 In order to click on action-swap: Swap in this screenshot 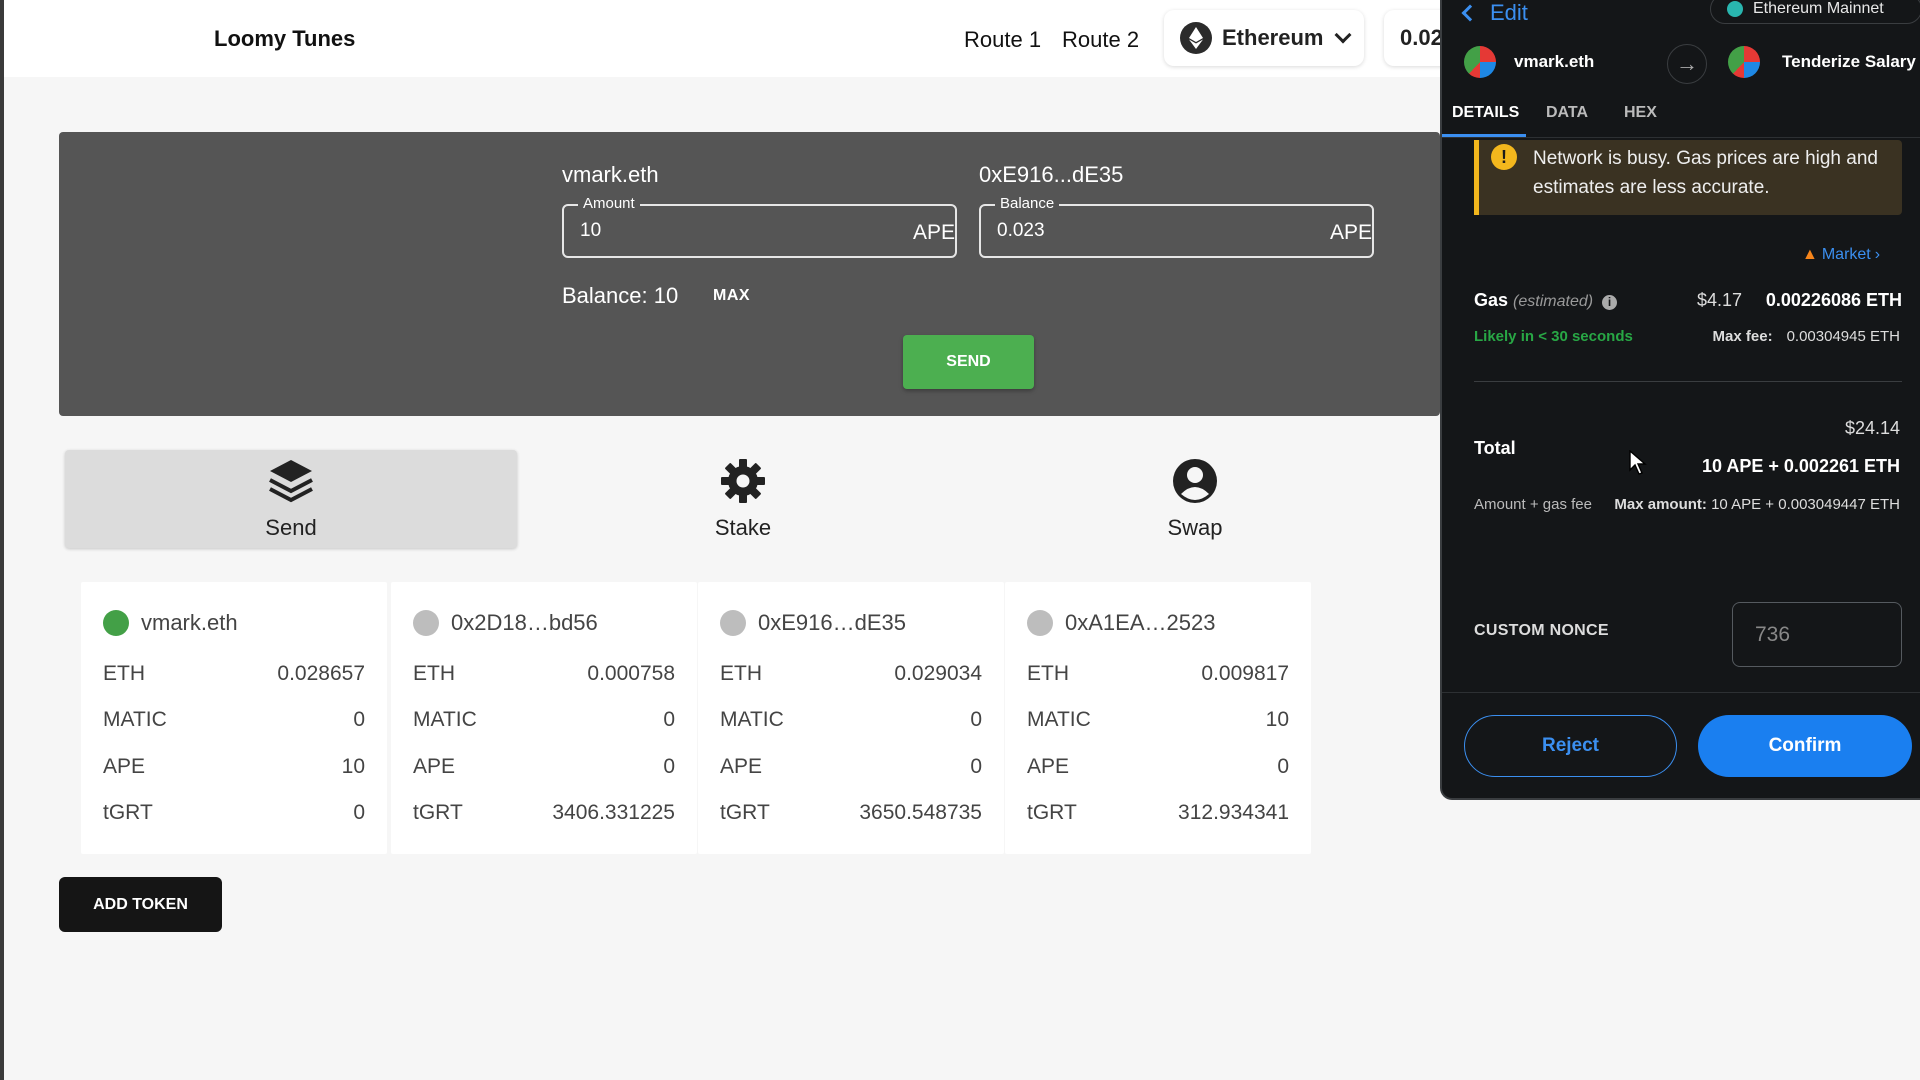, I will do `click(1195, 499)`.